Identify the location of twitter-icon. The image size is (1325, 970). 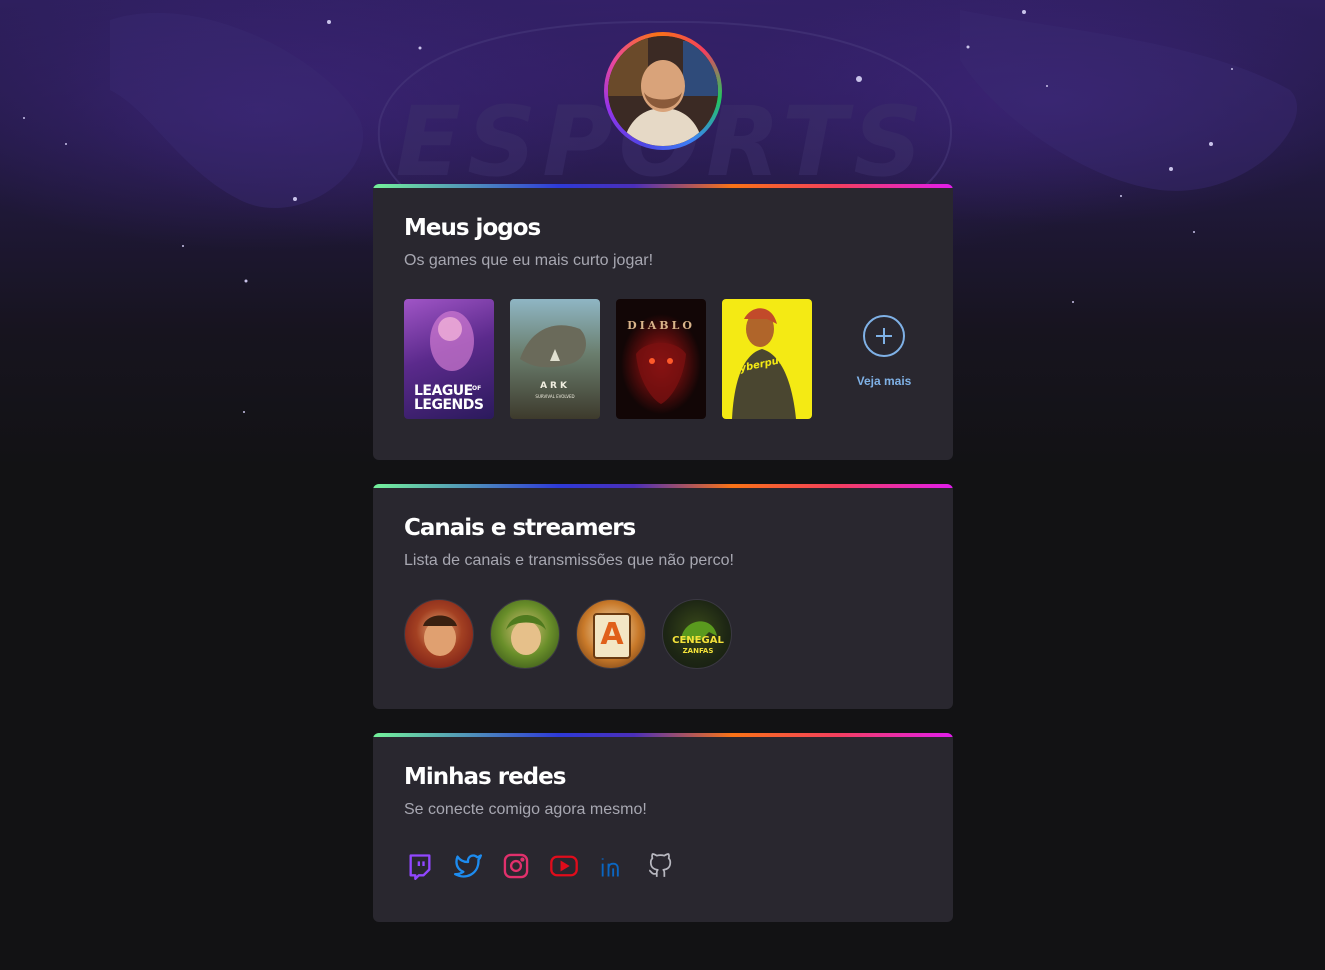
(468, 866).